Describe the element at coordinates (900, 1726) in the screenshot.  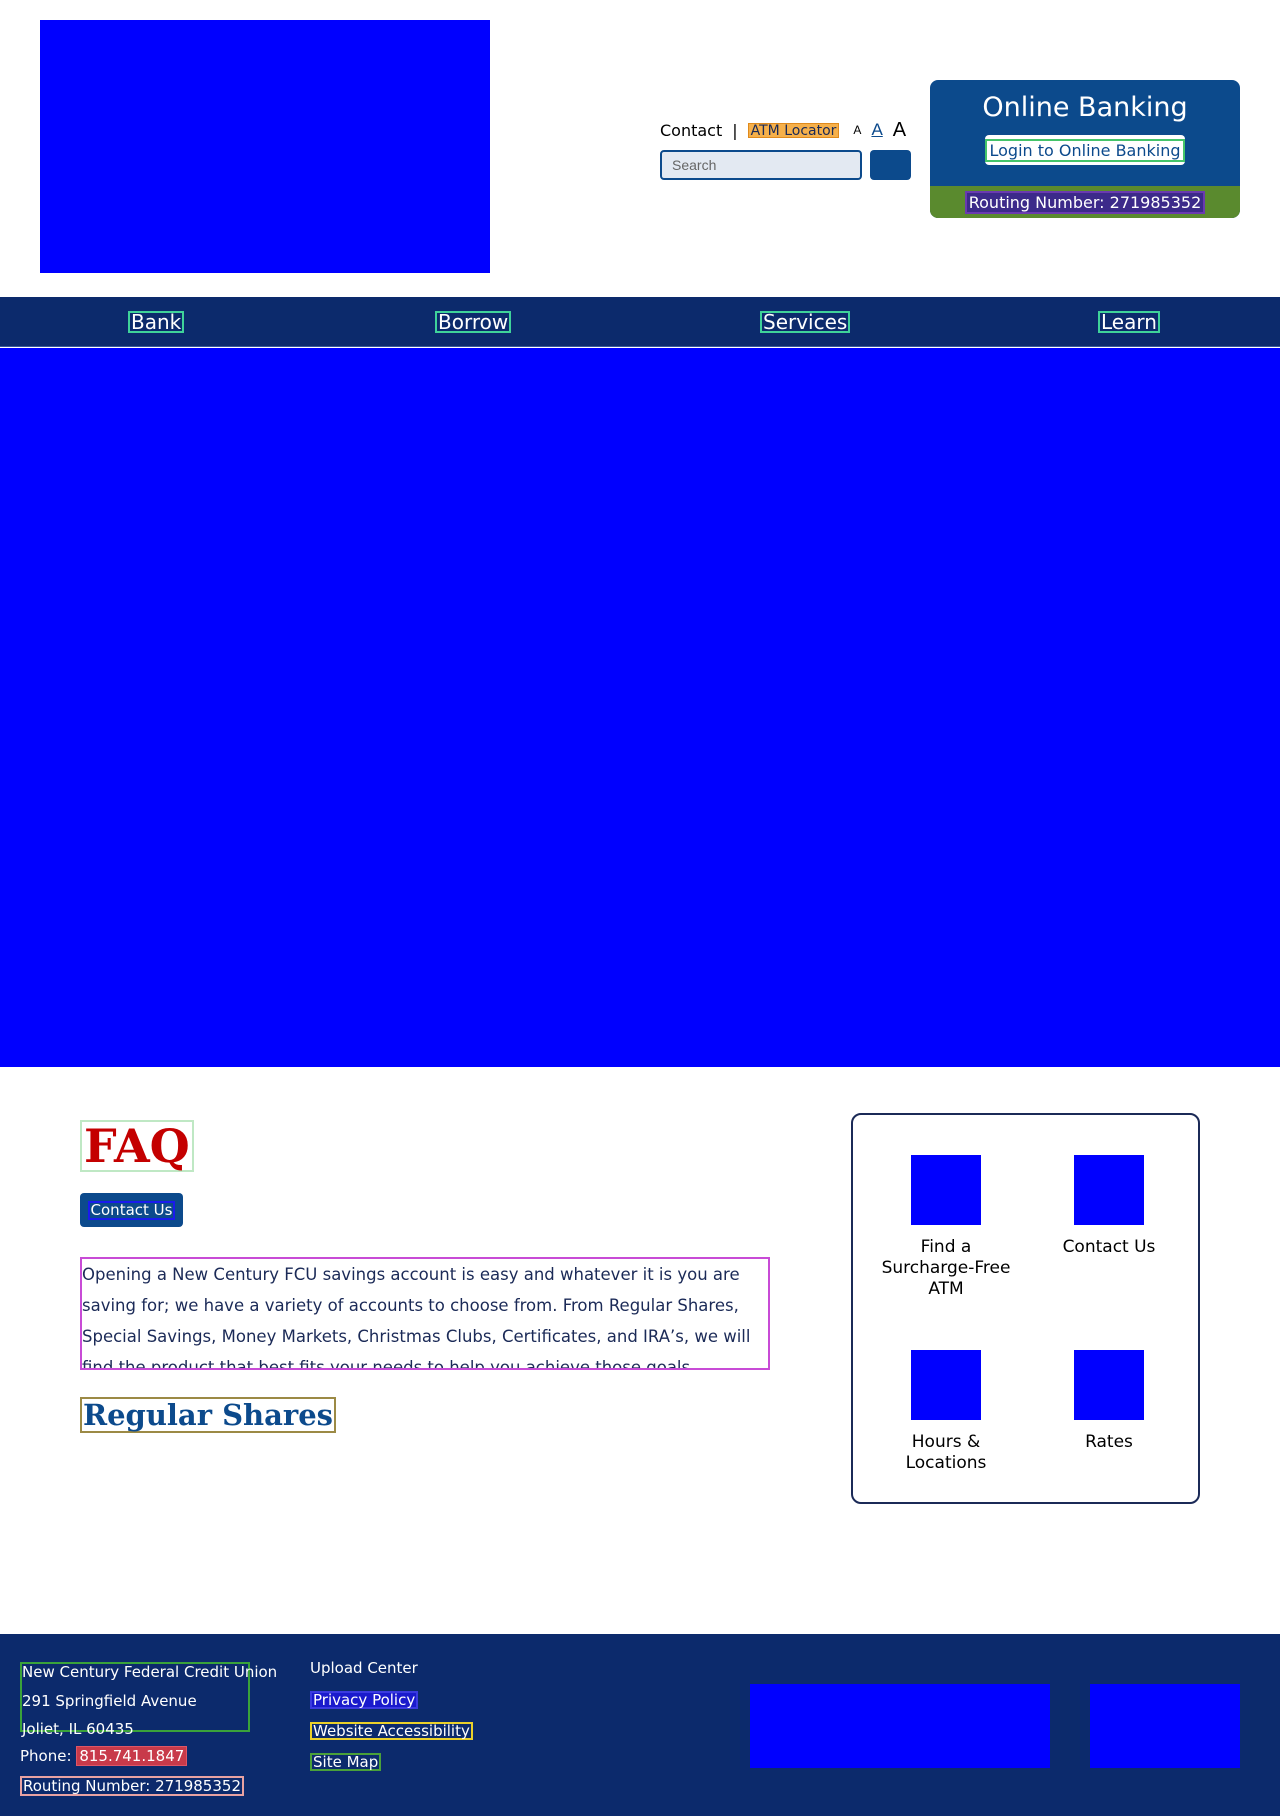
I see `footer-logo-primary` at that location.